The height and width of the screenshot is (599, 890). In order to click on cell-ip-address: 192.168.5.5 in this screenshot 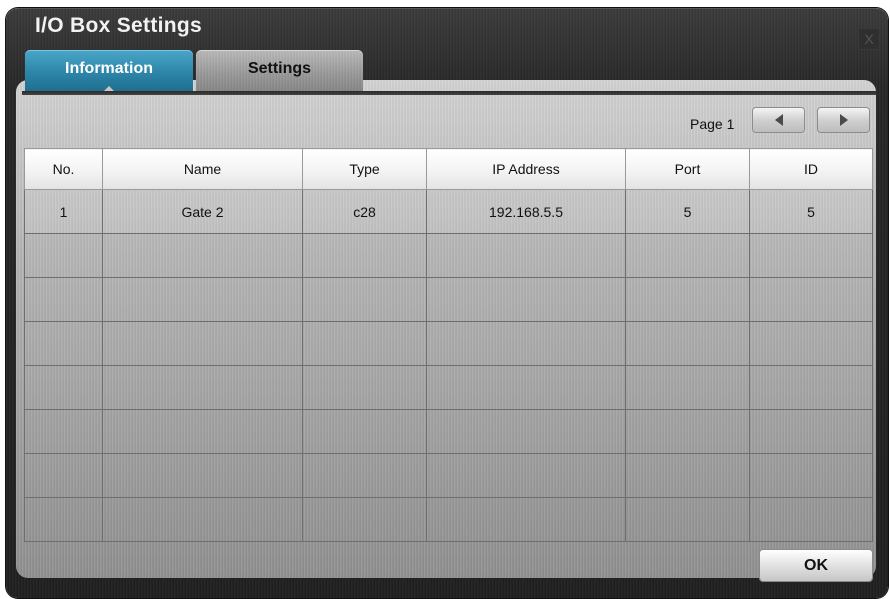, I will do `click(526, 211)`.